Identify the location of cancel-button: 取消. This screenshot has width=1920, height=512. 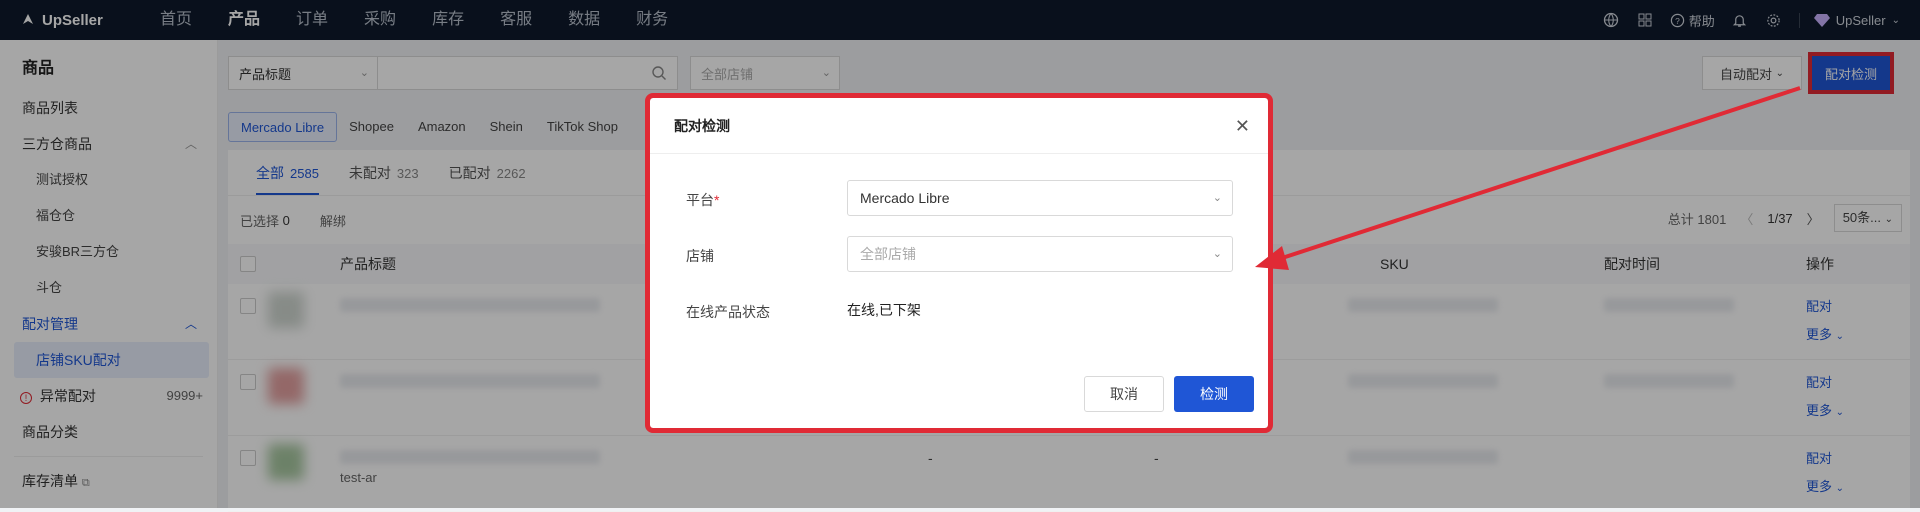
(1124, 394).